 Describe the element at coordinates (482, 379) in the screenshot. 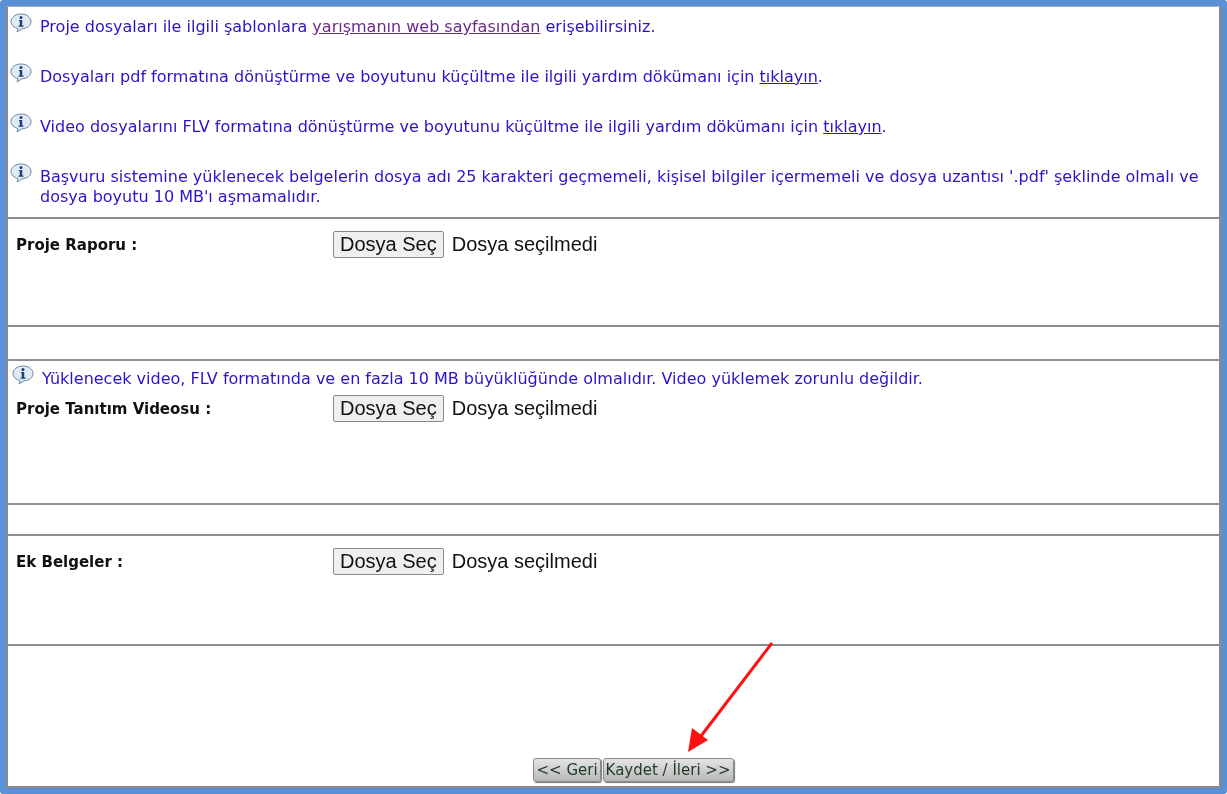

I see `info-note: Yüklenecek video, FLV formatında ve en fazla 10 MB büyüklüğünde olmalıdır. Video yüklemek zorunlu değildir.` at that location.